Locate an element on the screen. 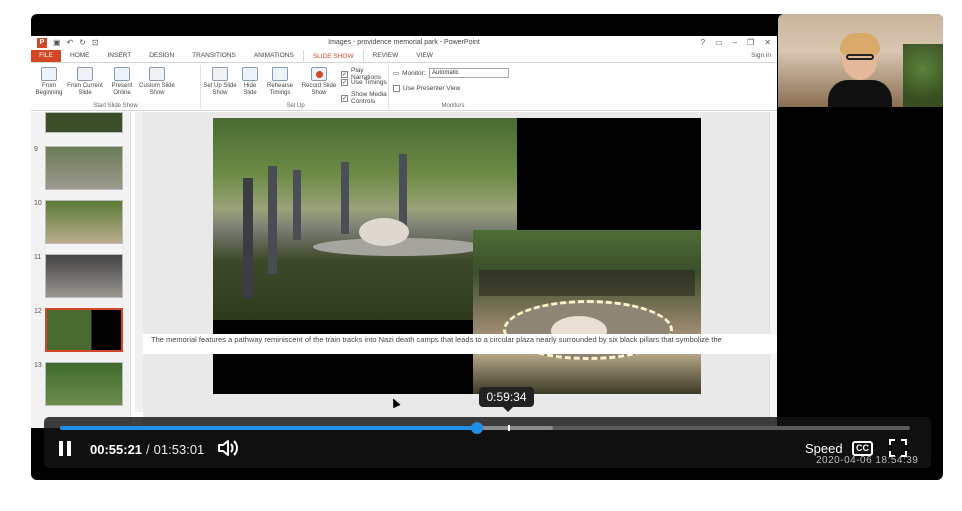 The image size is (962, 511). slideshow-current-icon is located at coordinates (85, 74).